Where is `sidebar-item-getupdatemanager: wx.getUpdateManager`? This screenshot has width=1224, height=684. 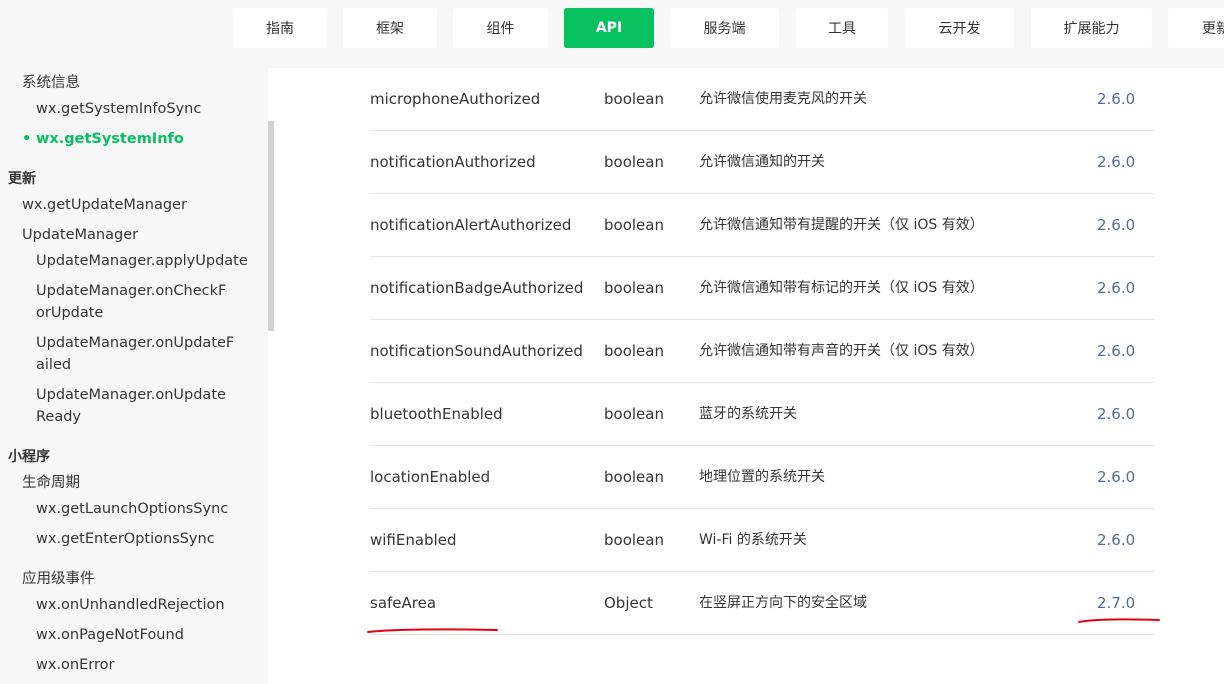
sidebar-item-getupdatemanager: wx.getUpdateManager is located at coordinates (104, 205).